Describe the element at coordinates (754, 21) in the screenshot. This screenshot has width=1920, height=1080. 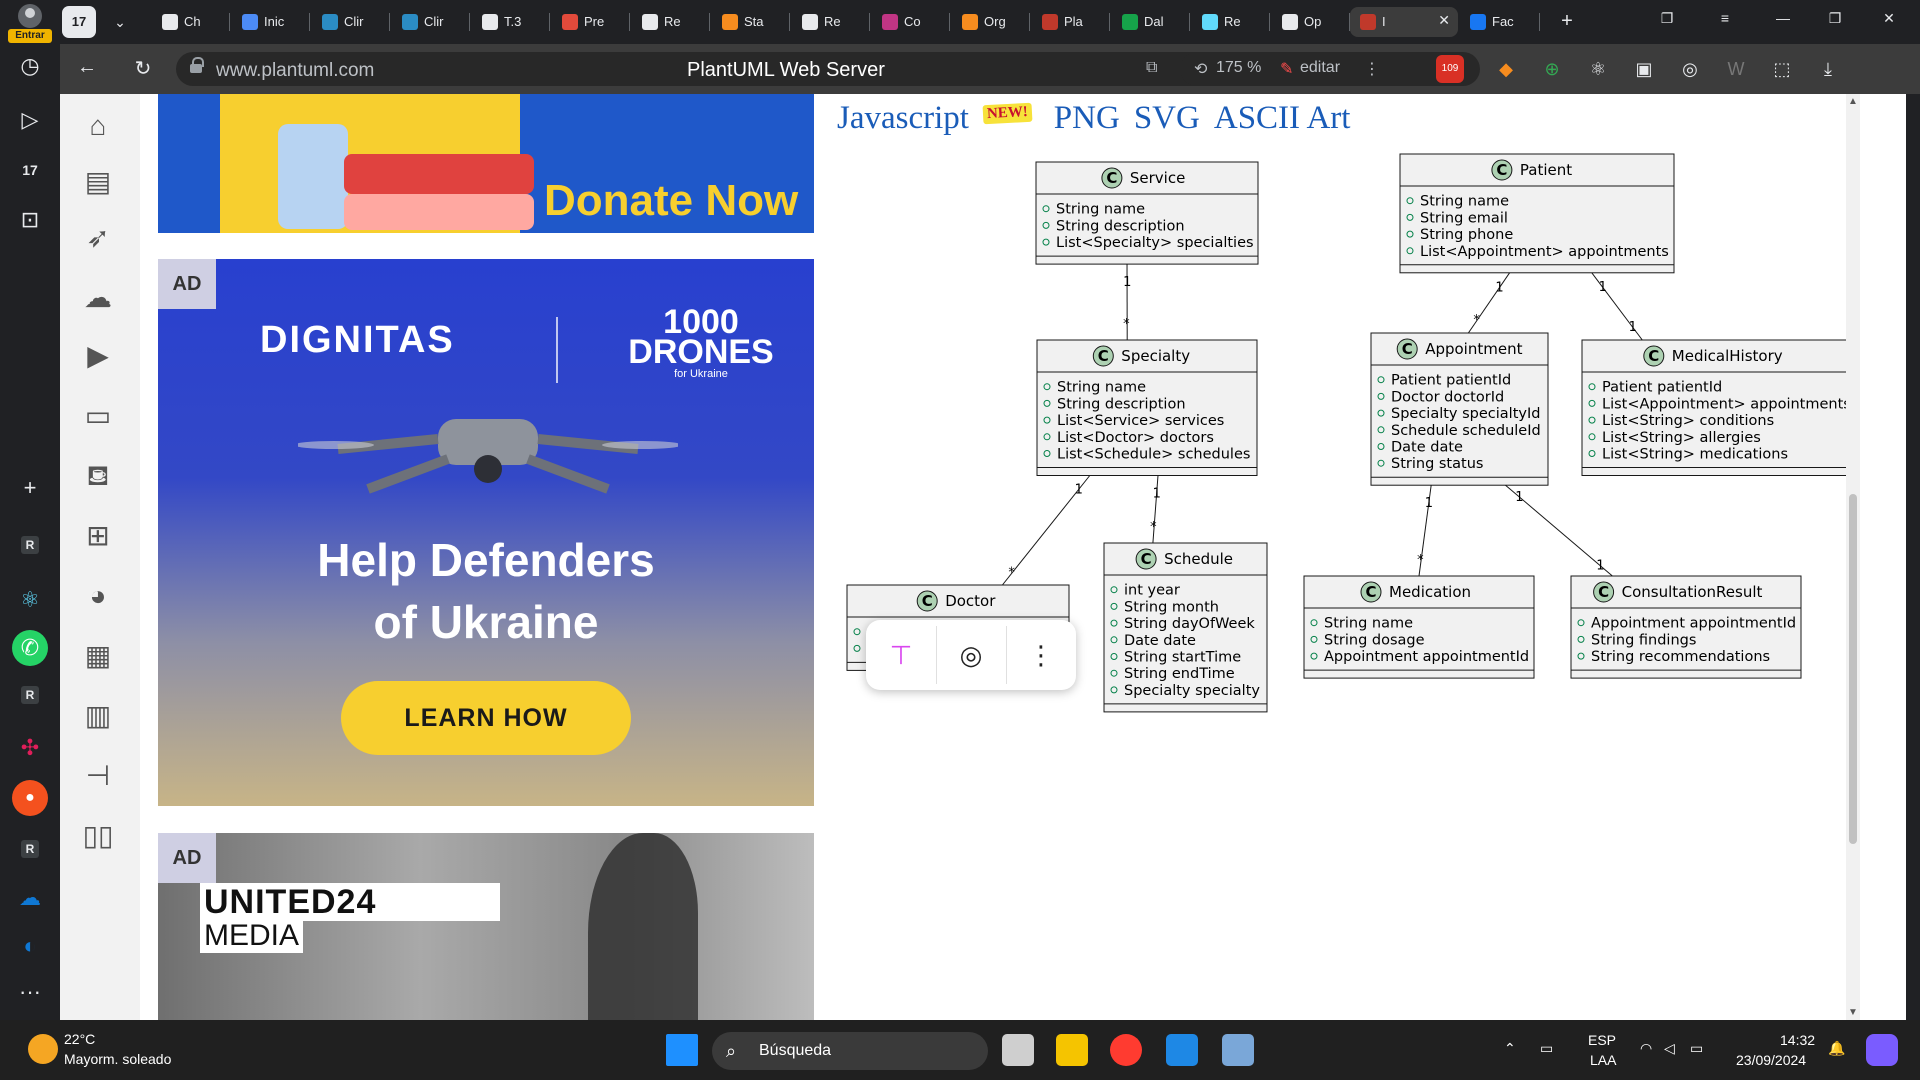
I see `tab-label: Sta` at that location.